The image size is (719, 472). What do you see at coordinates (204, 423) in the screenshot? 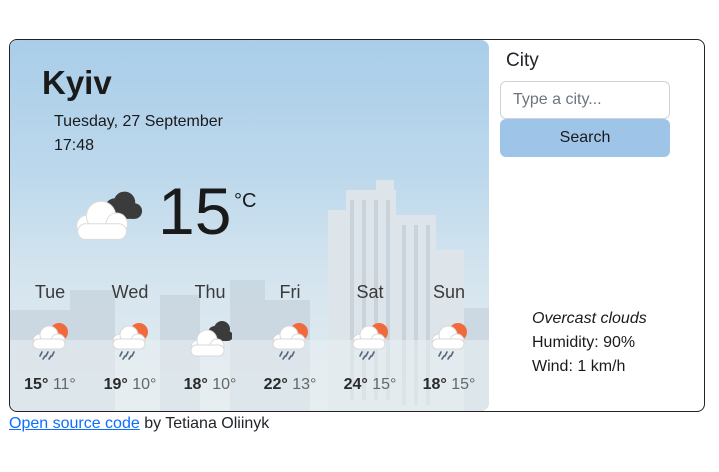
I see `author-text: by Tetiana Oliinyk` at bounding box center [204, 423].